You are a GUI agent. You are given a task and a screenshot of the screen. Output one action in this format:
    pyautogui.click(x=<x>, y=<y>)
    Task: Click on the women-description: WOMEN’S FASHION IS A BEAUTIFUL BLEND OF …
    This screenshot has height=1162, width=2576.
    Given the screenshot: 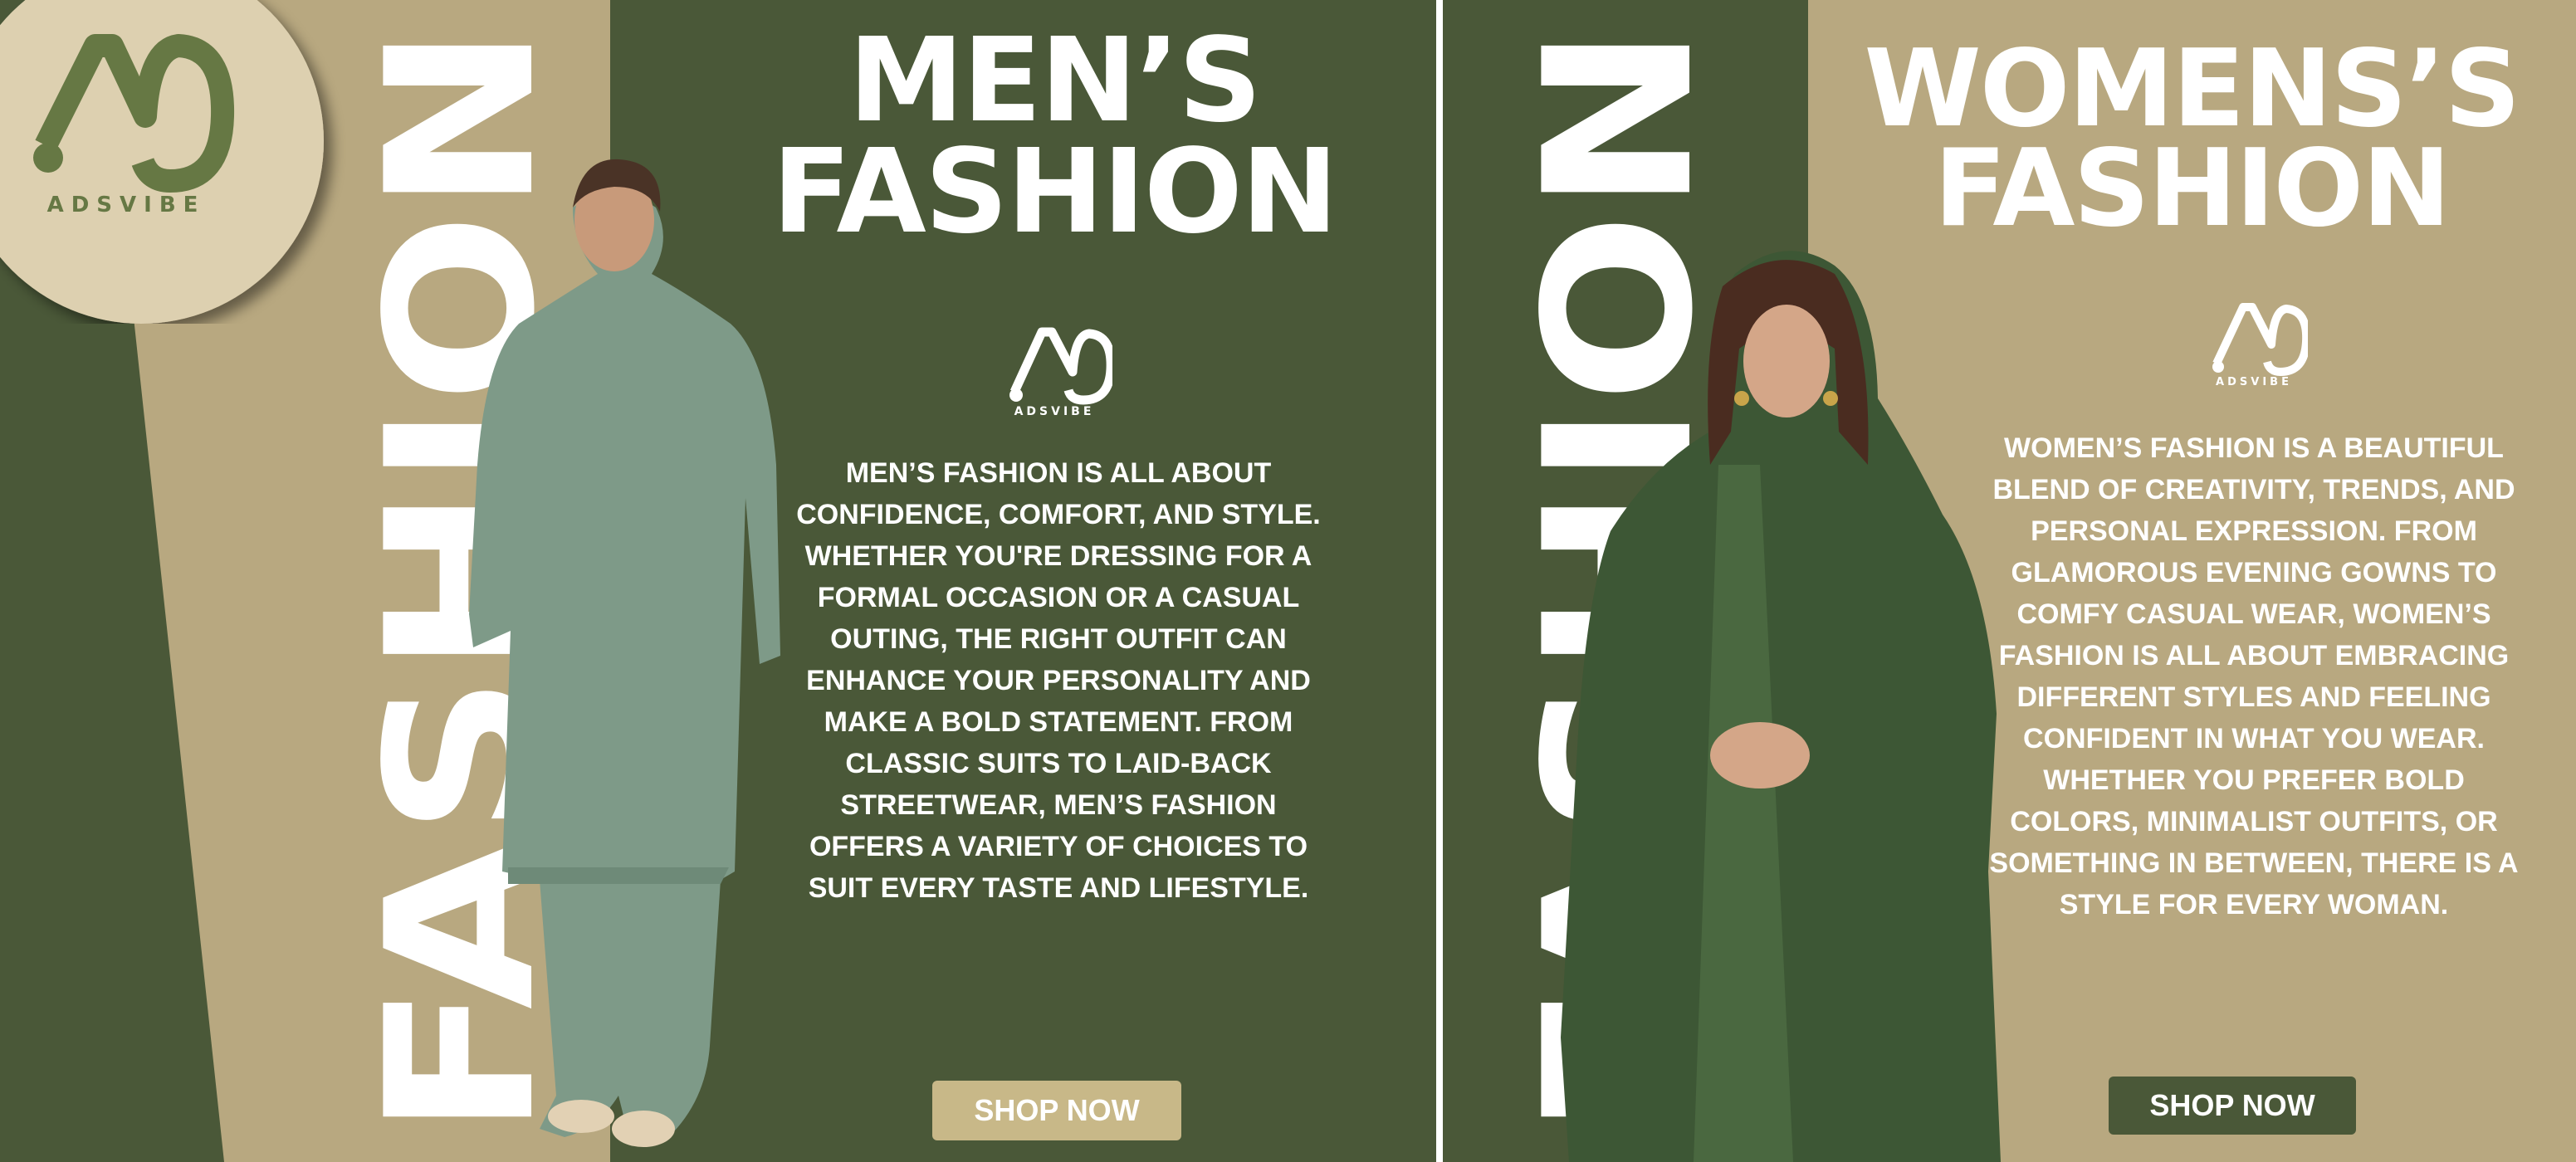 What is the action you would take?
    pyautogui.click(x=2254, y=676)
    